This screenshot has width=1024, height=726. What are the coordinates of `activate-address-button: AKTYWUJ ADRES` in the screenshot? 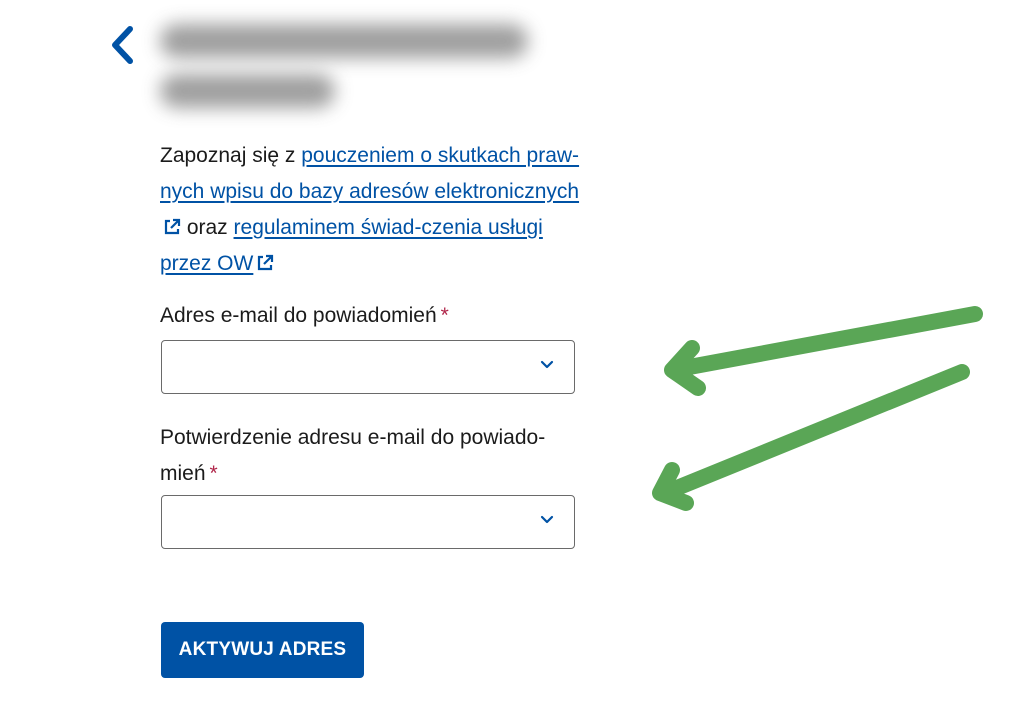 It's located at (262, 650).